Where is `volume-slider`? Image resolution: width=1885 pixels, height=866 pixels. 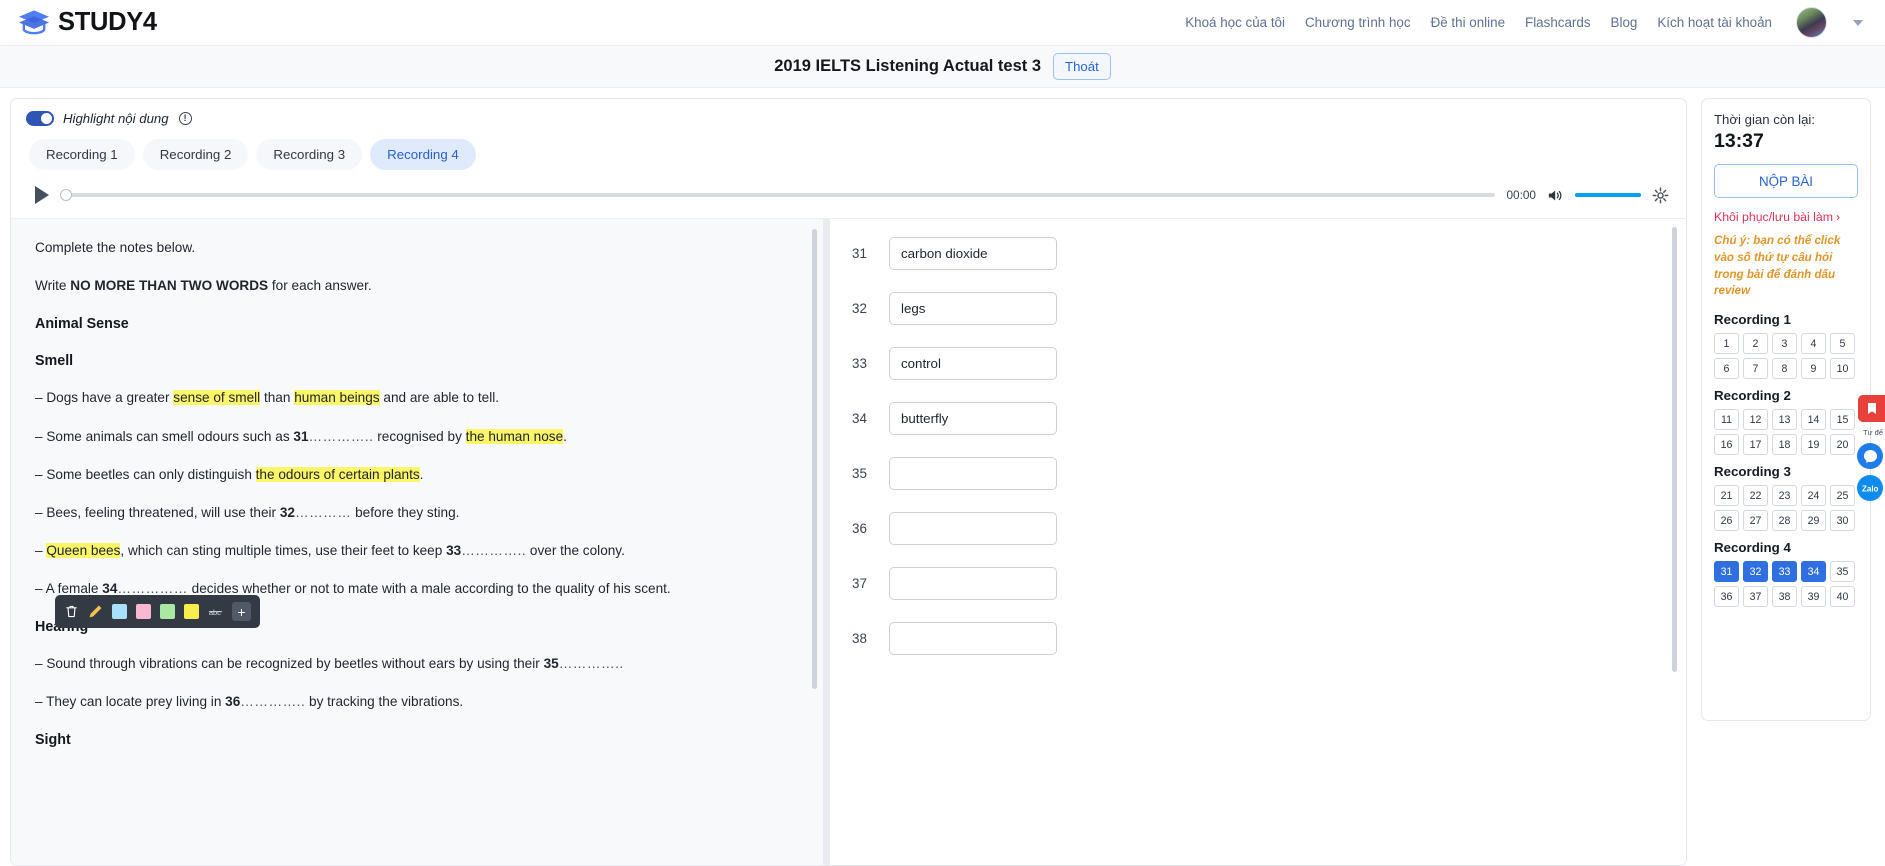
volume-slider is located at coordinates (1608, 195).